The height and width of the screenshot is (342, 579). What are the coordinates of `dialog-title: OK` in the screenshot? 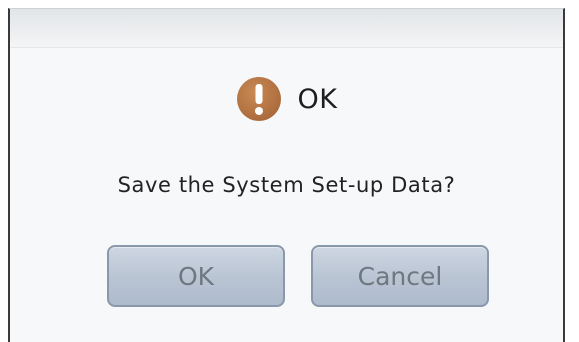 It's located at (317, 99).